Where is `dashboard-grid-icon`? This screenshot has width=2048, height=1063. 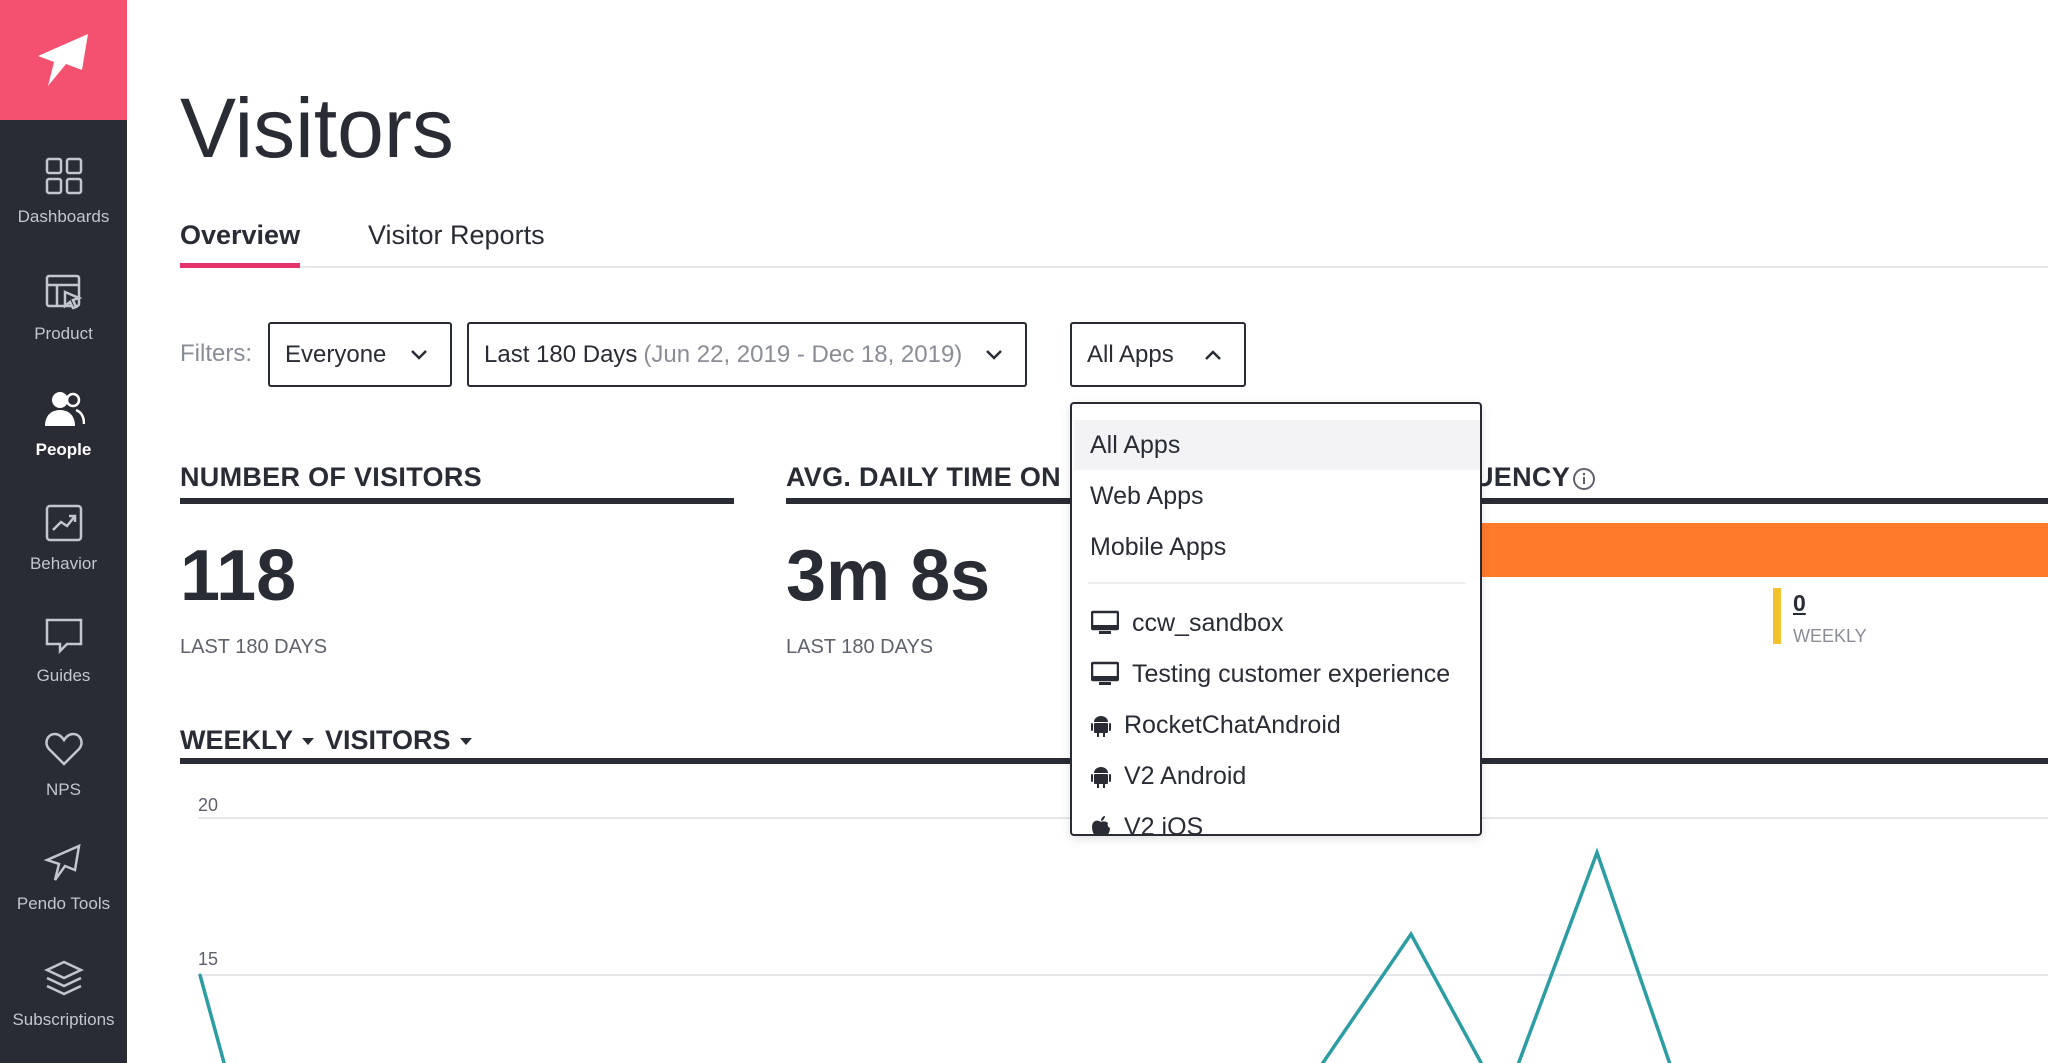
dashboard-grid-icon is located at coordinates (64, 176).